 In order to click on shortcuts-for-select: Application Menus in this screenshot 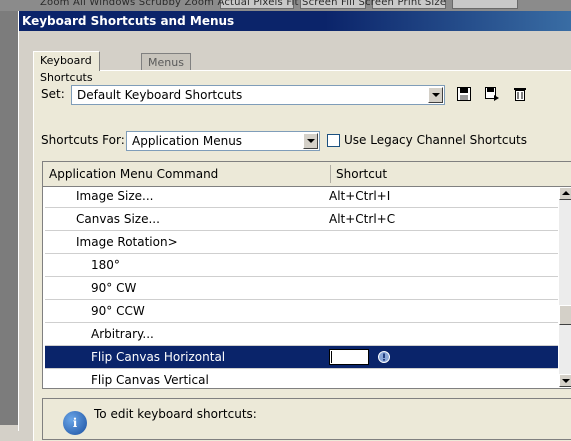, I will do `click(223, 141)`.